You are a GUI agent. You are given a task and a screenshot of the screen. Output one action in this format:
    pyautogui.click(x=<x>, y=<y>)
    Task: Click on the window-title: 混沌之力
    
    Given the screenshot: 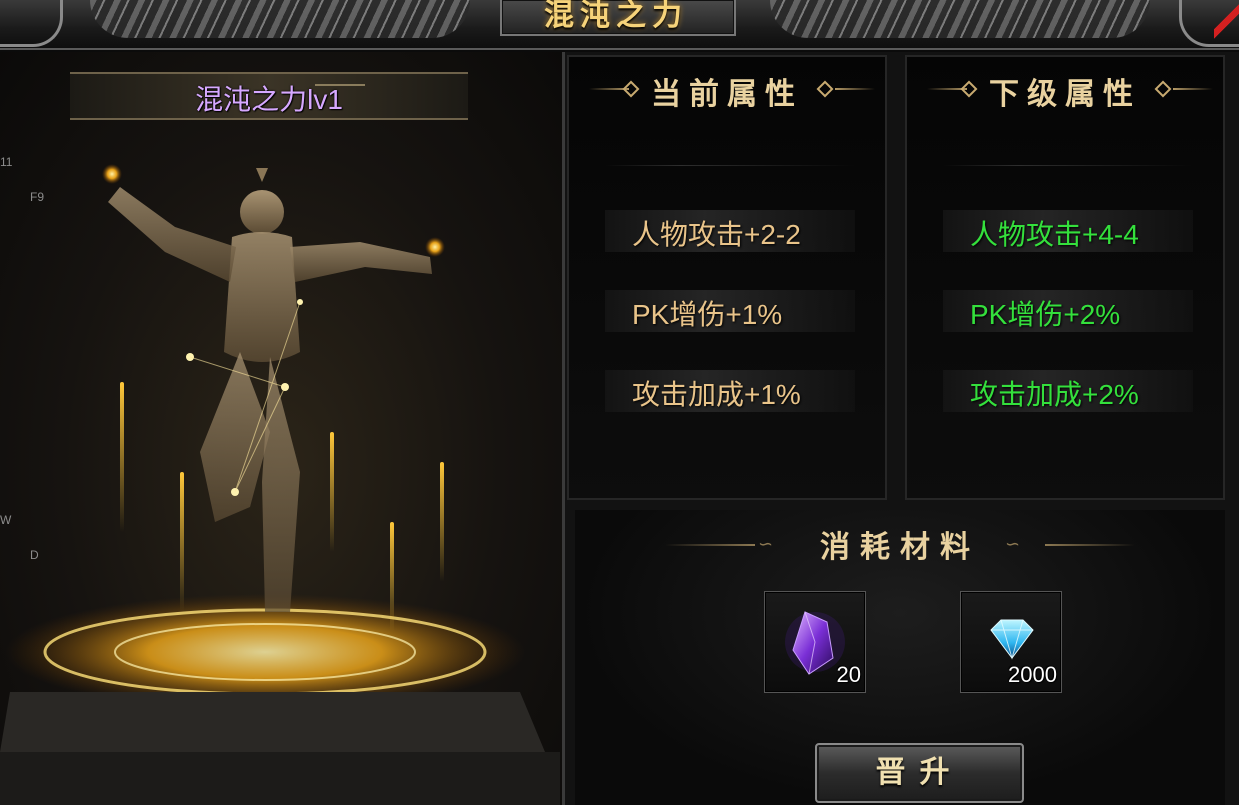 What is the action you would take?
    pyautogui.click(x=616, y=16)
    